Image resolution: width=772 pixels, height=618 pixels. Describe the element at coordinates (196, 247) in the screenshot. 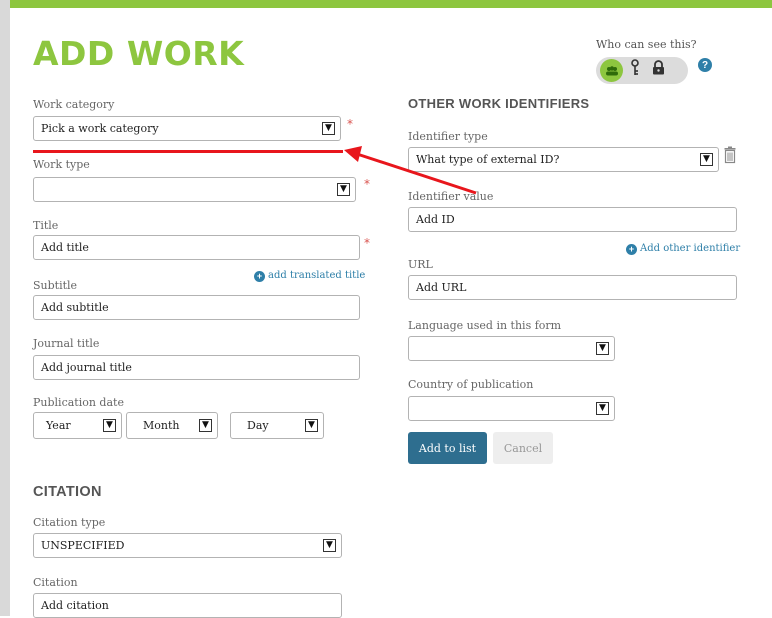

I see `title-input: Add title` at that location.